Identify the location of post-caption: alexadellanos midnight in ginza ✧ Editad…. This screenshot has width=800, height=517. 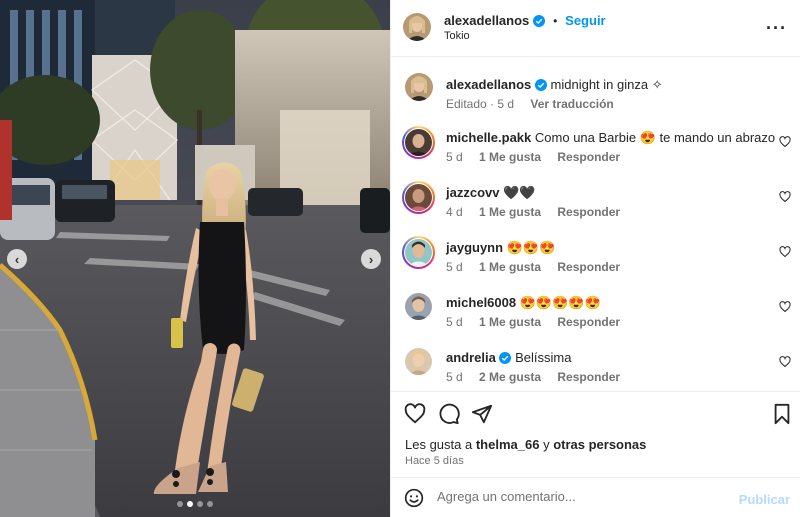
(595, 100).